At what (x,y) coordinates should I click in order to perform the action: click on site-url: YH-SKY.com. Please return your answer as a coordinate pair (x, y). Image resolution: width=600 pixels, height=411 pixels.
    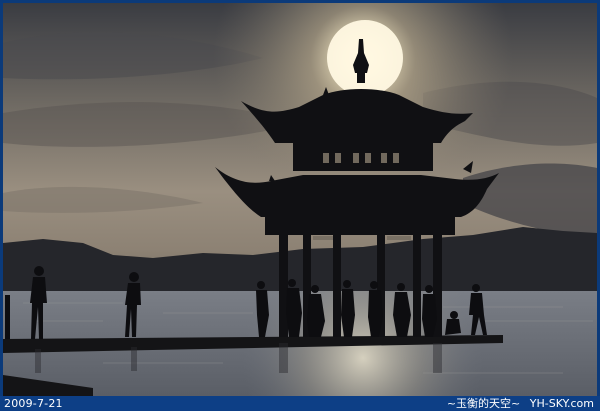
    Looking at the image, I should click on (561, 403).